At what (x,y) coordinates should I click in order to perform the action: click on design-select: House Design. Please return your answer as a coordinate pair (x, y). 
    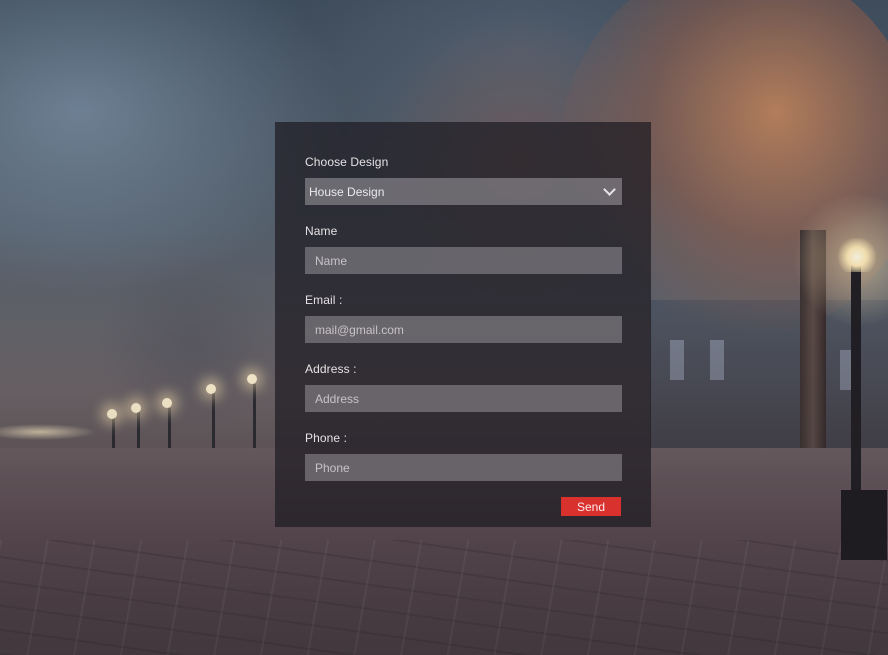
    Looking at the image, I should click on (463, 191).